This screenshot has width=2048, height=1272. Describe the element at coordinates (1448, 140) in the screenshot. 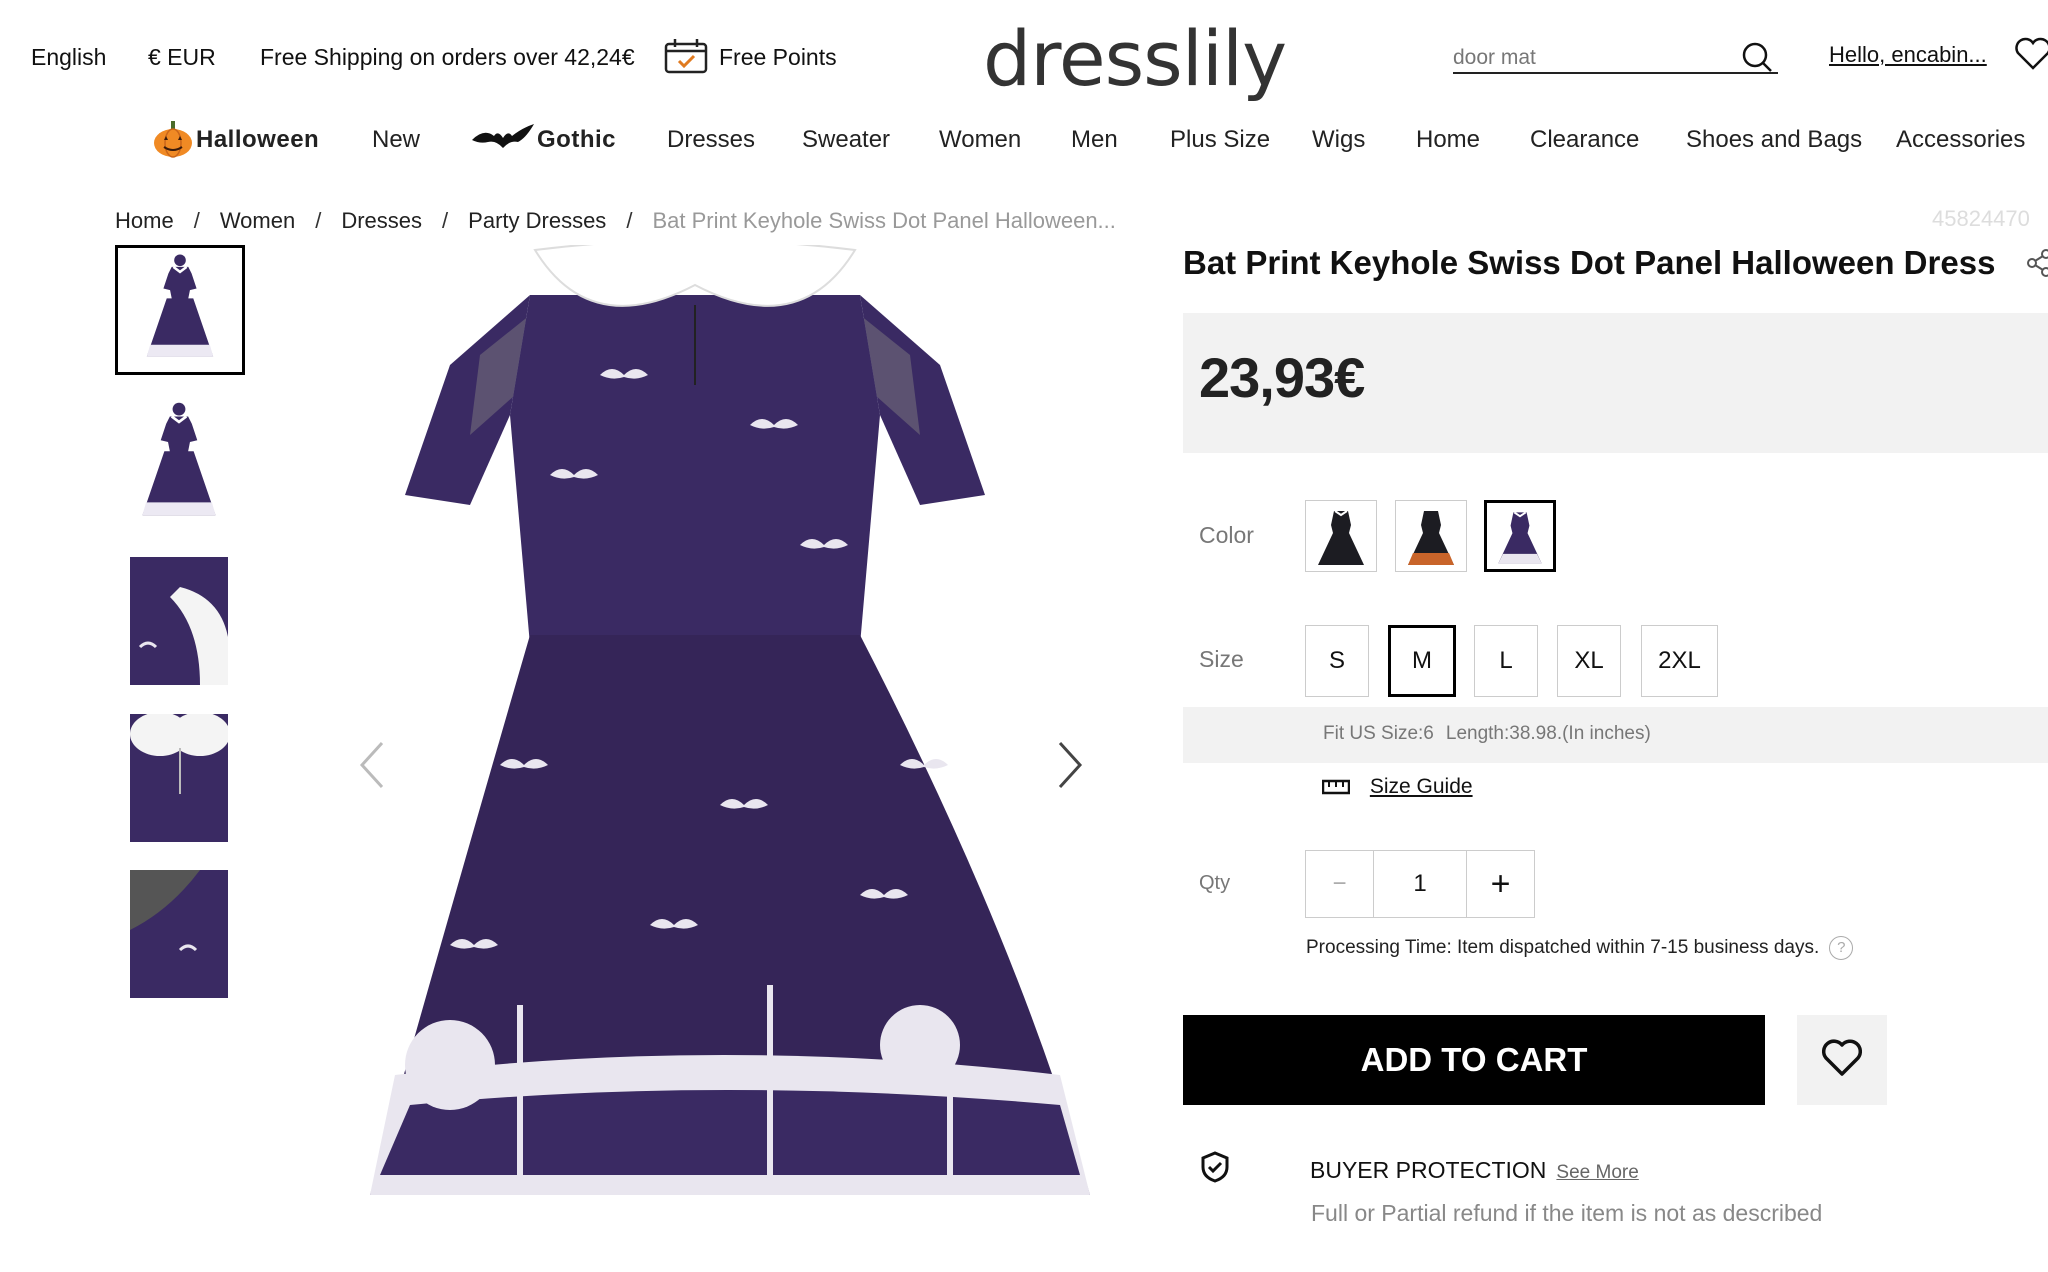

I see `nav-item-home: Home` at that location.